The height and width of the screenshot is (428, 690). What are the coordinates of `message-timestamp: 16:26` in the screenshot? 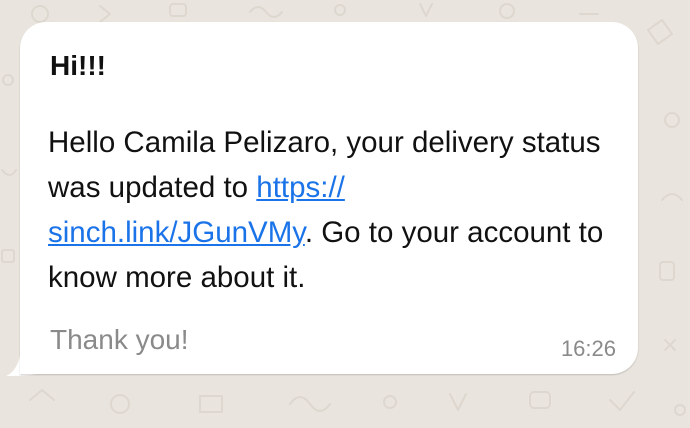 It's located at (588, 348).